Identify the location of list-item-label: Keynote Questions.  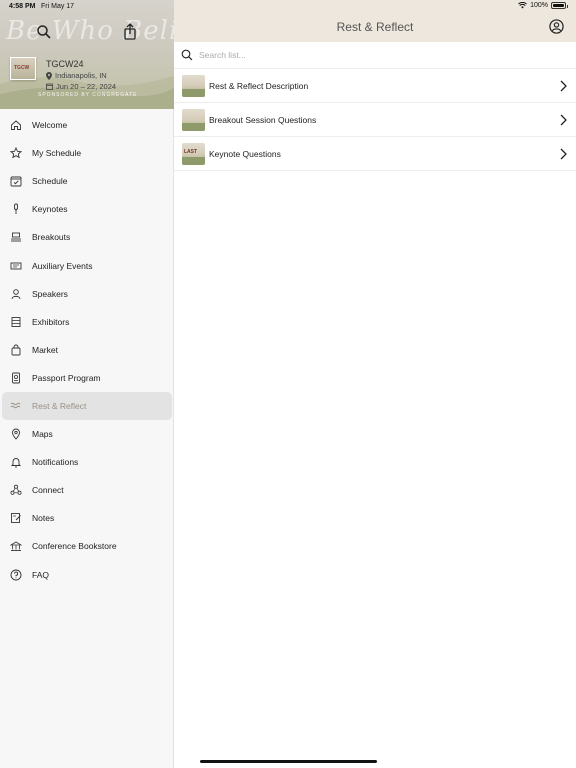
(245, 153).